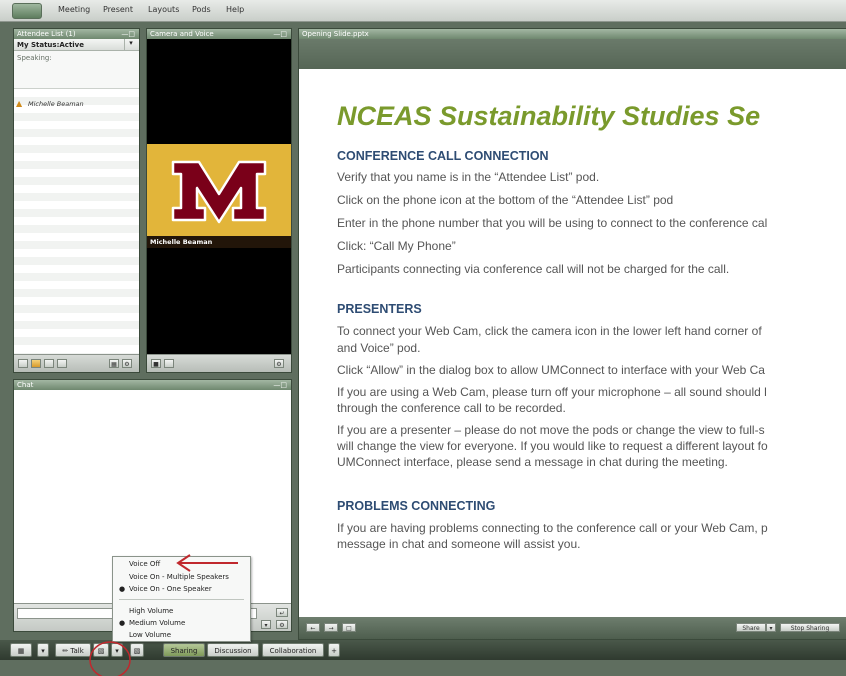  Describe the element at coordinates (163, 615) in the screenshot. I see `annotation-overlay` at that location.